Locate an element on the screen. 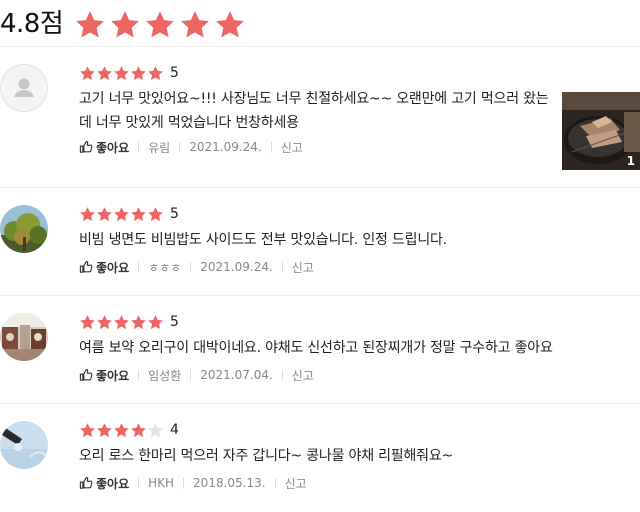 Image resolution: width=640 pixels, height=512 pixels. review-text-line: 데 너무 맛있게 먹었습니다 번창하세용 is located at coordinates (189, 123).